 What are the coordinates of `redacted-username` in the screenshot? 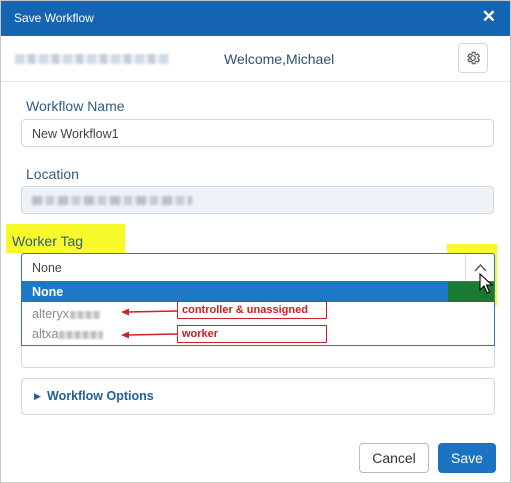 It's located at (92, 59).